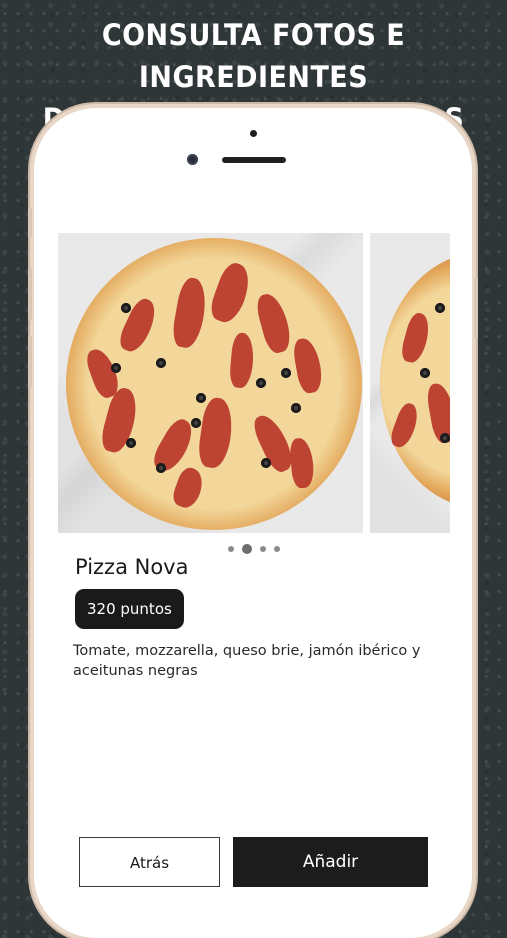 The height and width of the screenshot is (938, 507). Describe the element at coordinates (30, 294) in the screenshot. I see `volume-up-button` at that location.